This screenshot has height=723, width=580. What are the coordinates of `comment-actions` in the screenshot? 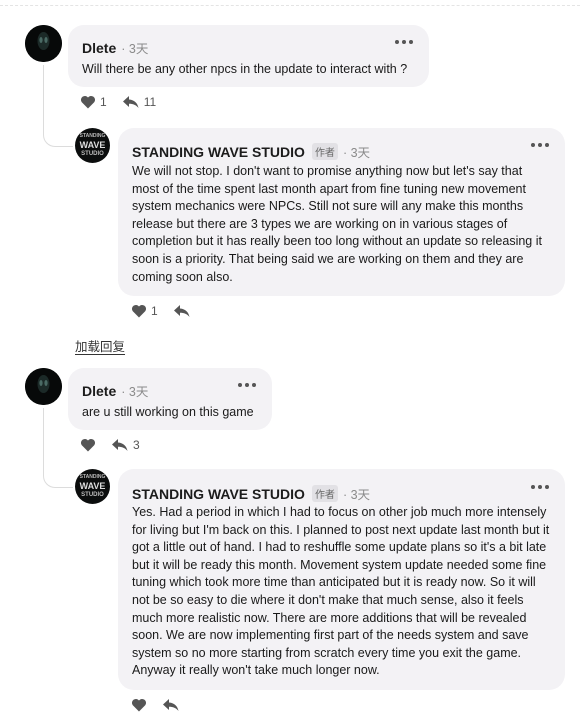 It's located at (155, 705).